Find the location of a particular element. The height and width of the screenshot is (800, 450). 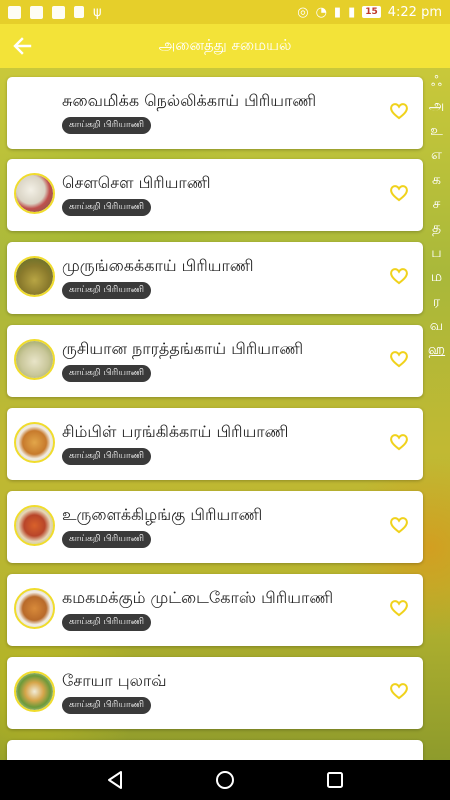

index-letter: ர is located at coordinates (436, 302).